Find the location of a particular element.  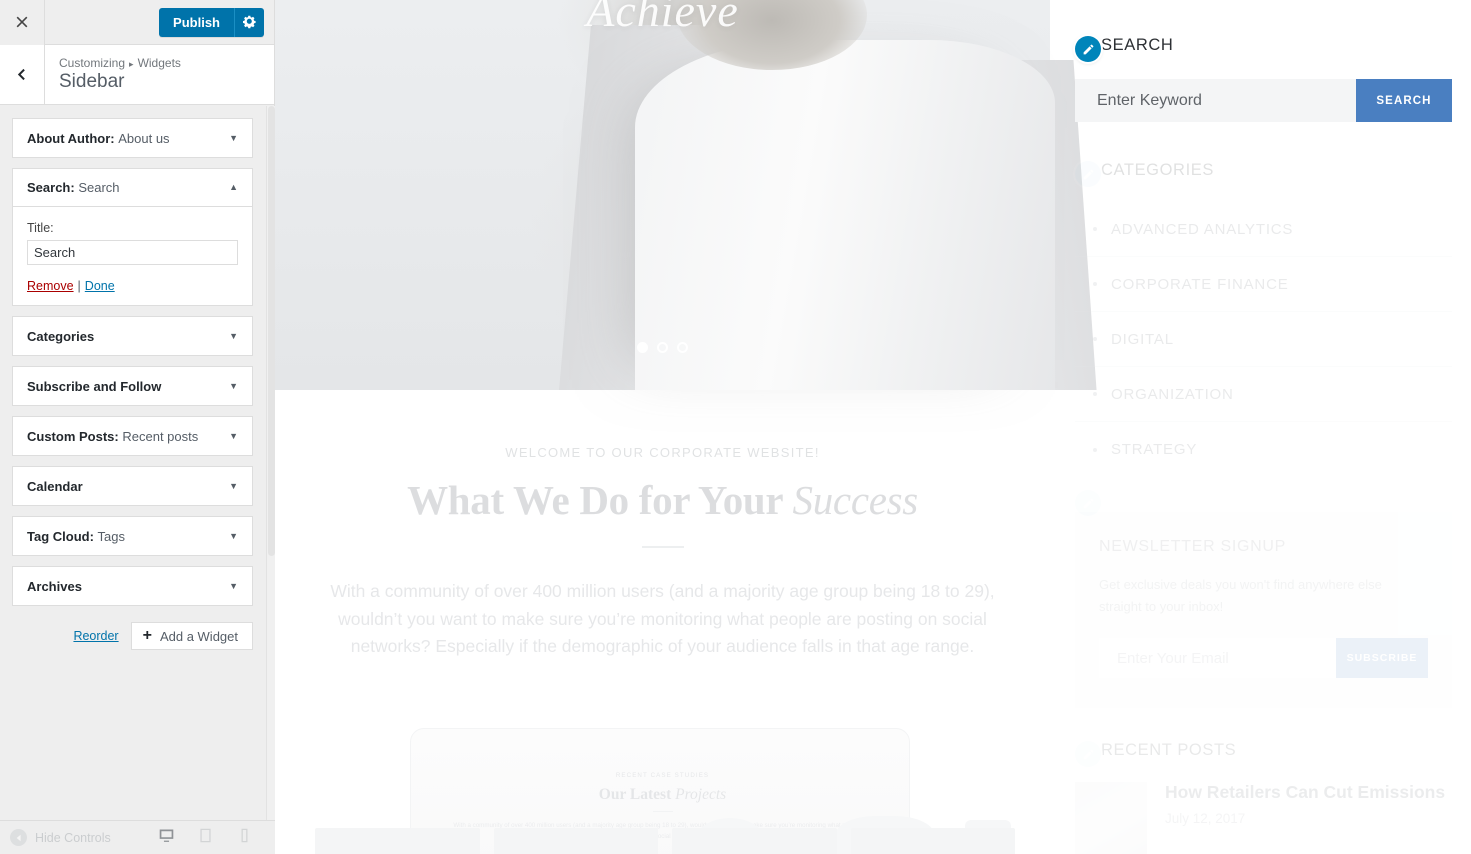

panel-scrollbar is located at coordinates (270, 463).